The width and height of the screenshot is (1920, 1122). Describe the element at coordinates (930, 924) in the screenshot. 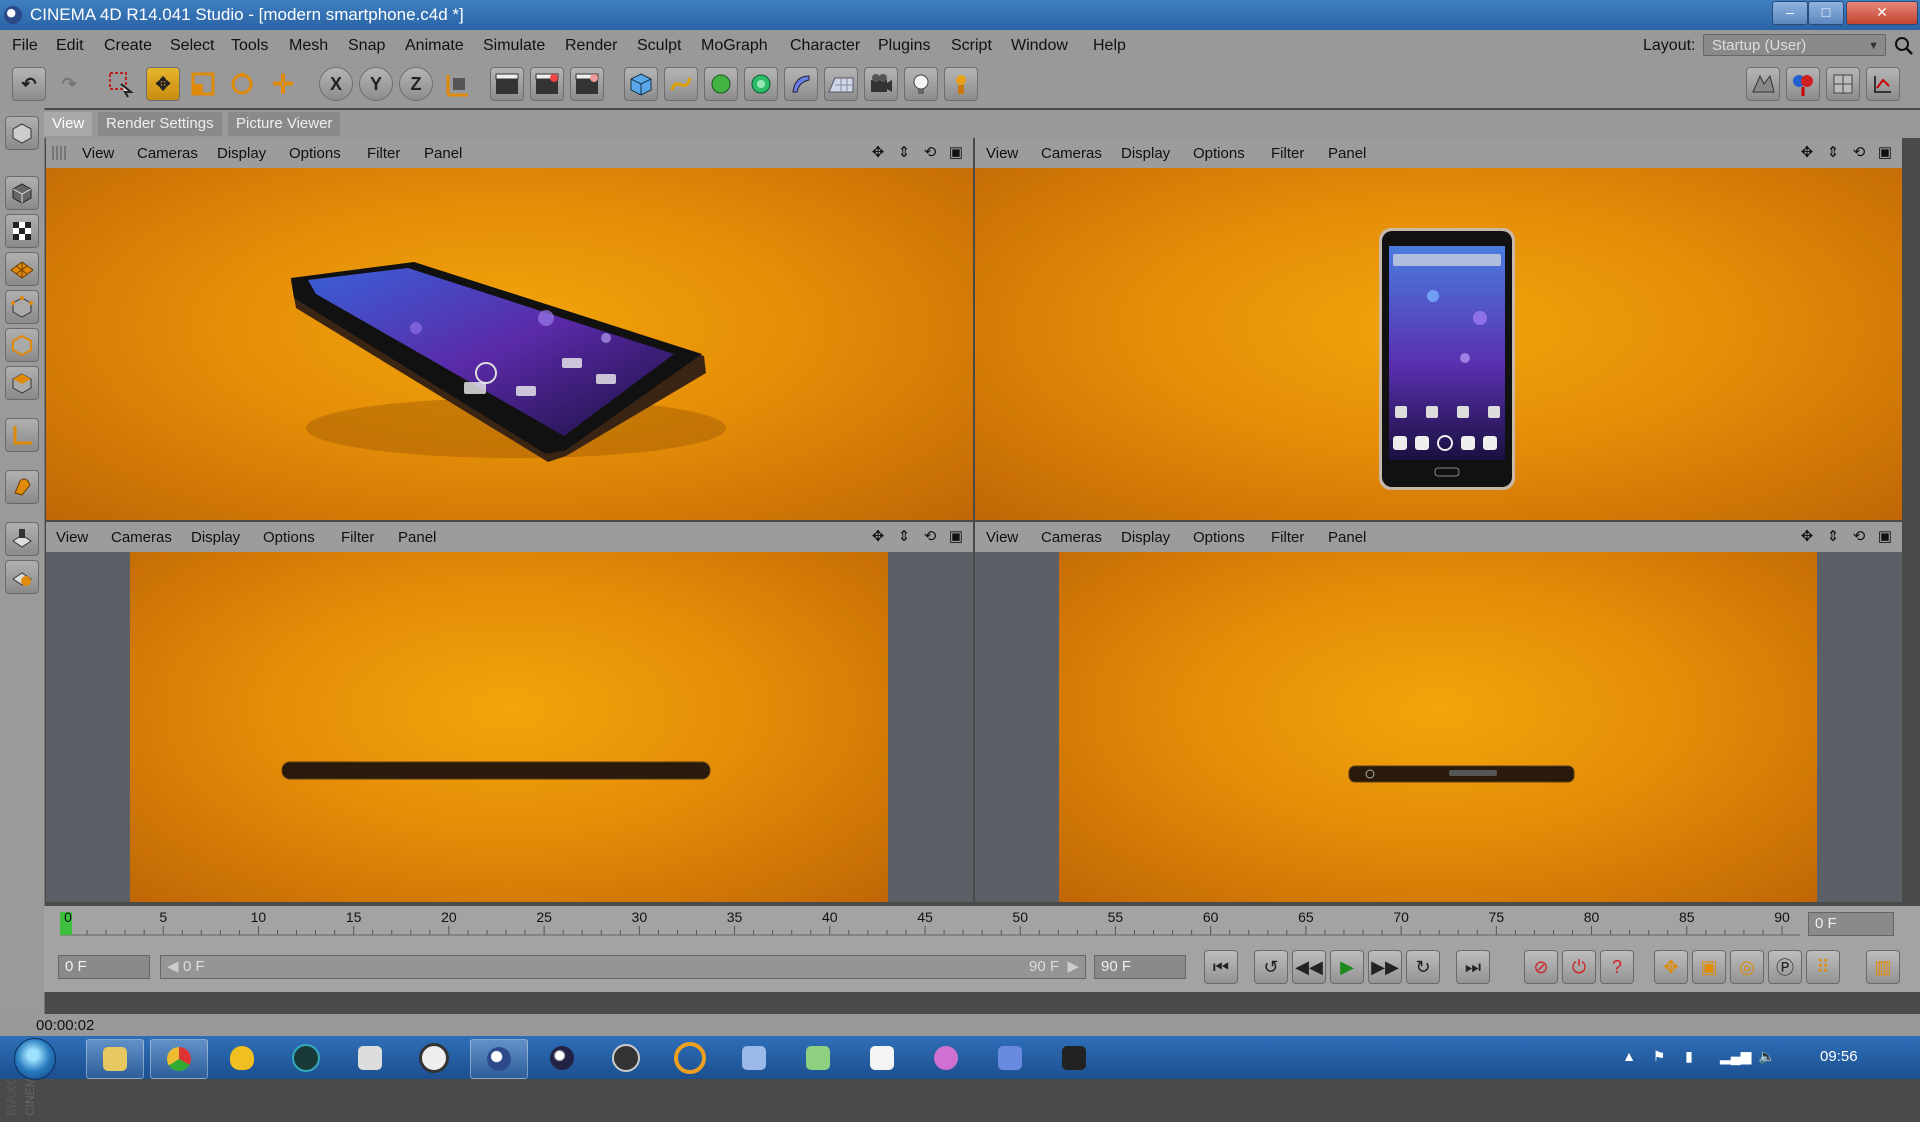

I see `frame-ruler: 0 5 10 15 20 25 30 35 40 45 50 55 60 65 70 75 80 85 90` at that location.